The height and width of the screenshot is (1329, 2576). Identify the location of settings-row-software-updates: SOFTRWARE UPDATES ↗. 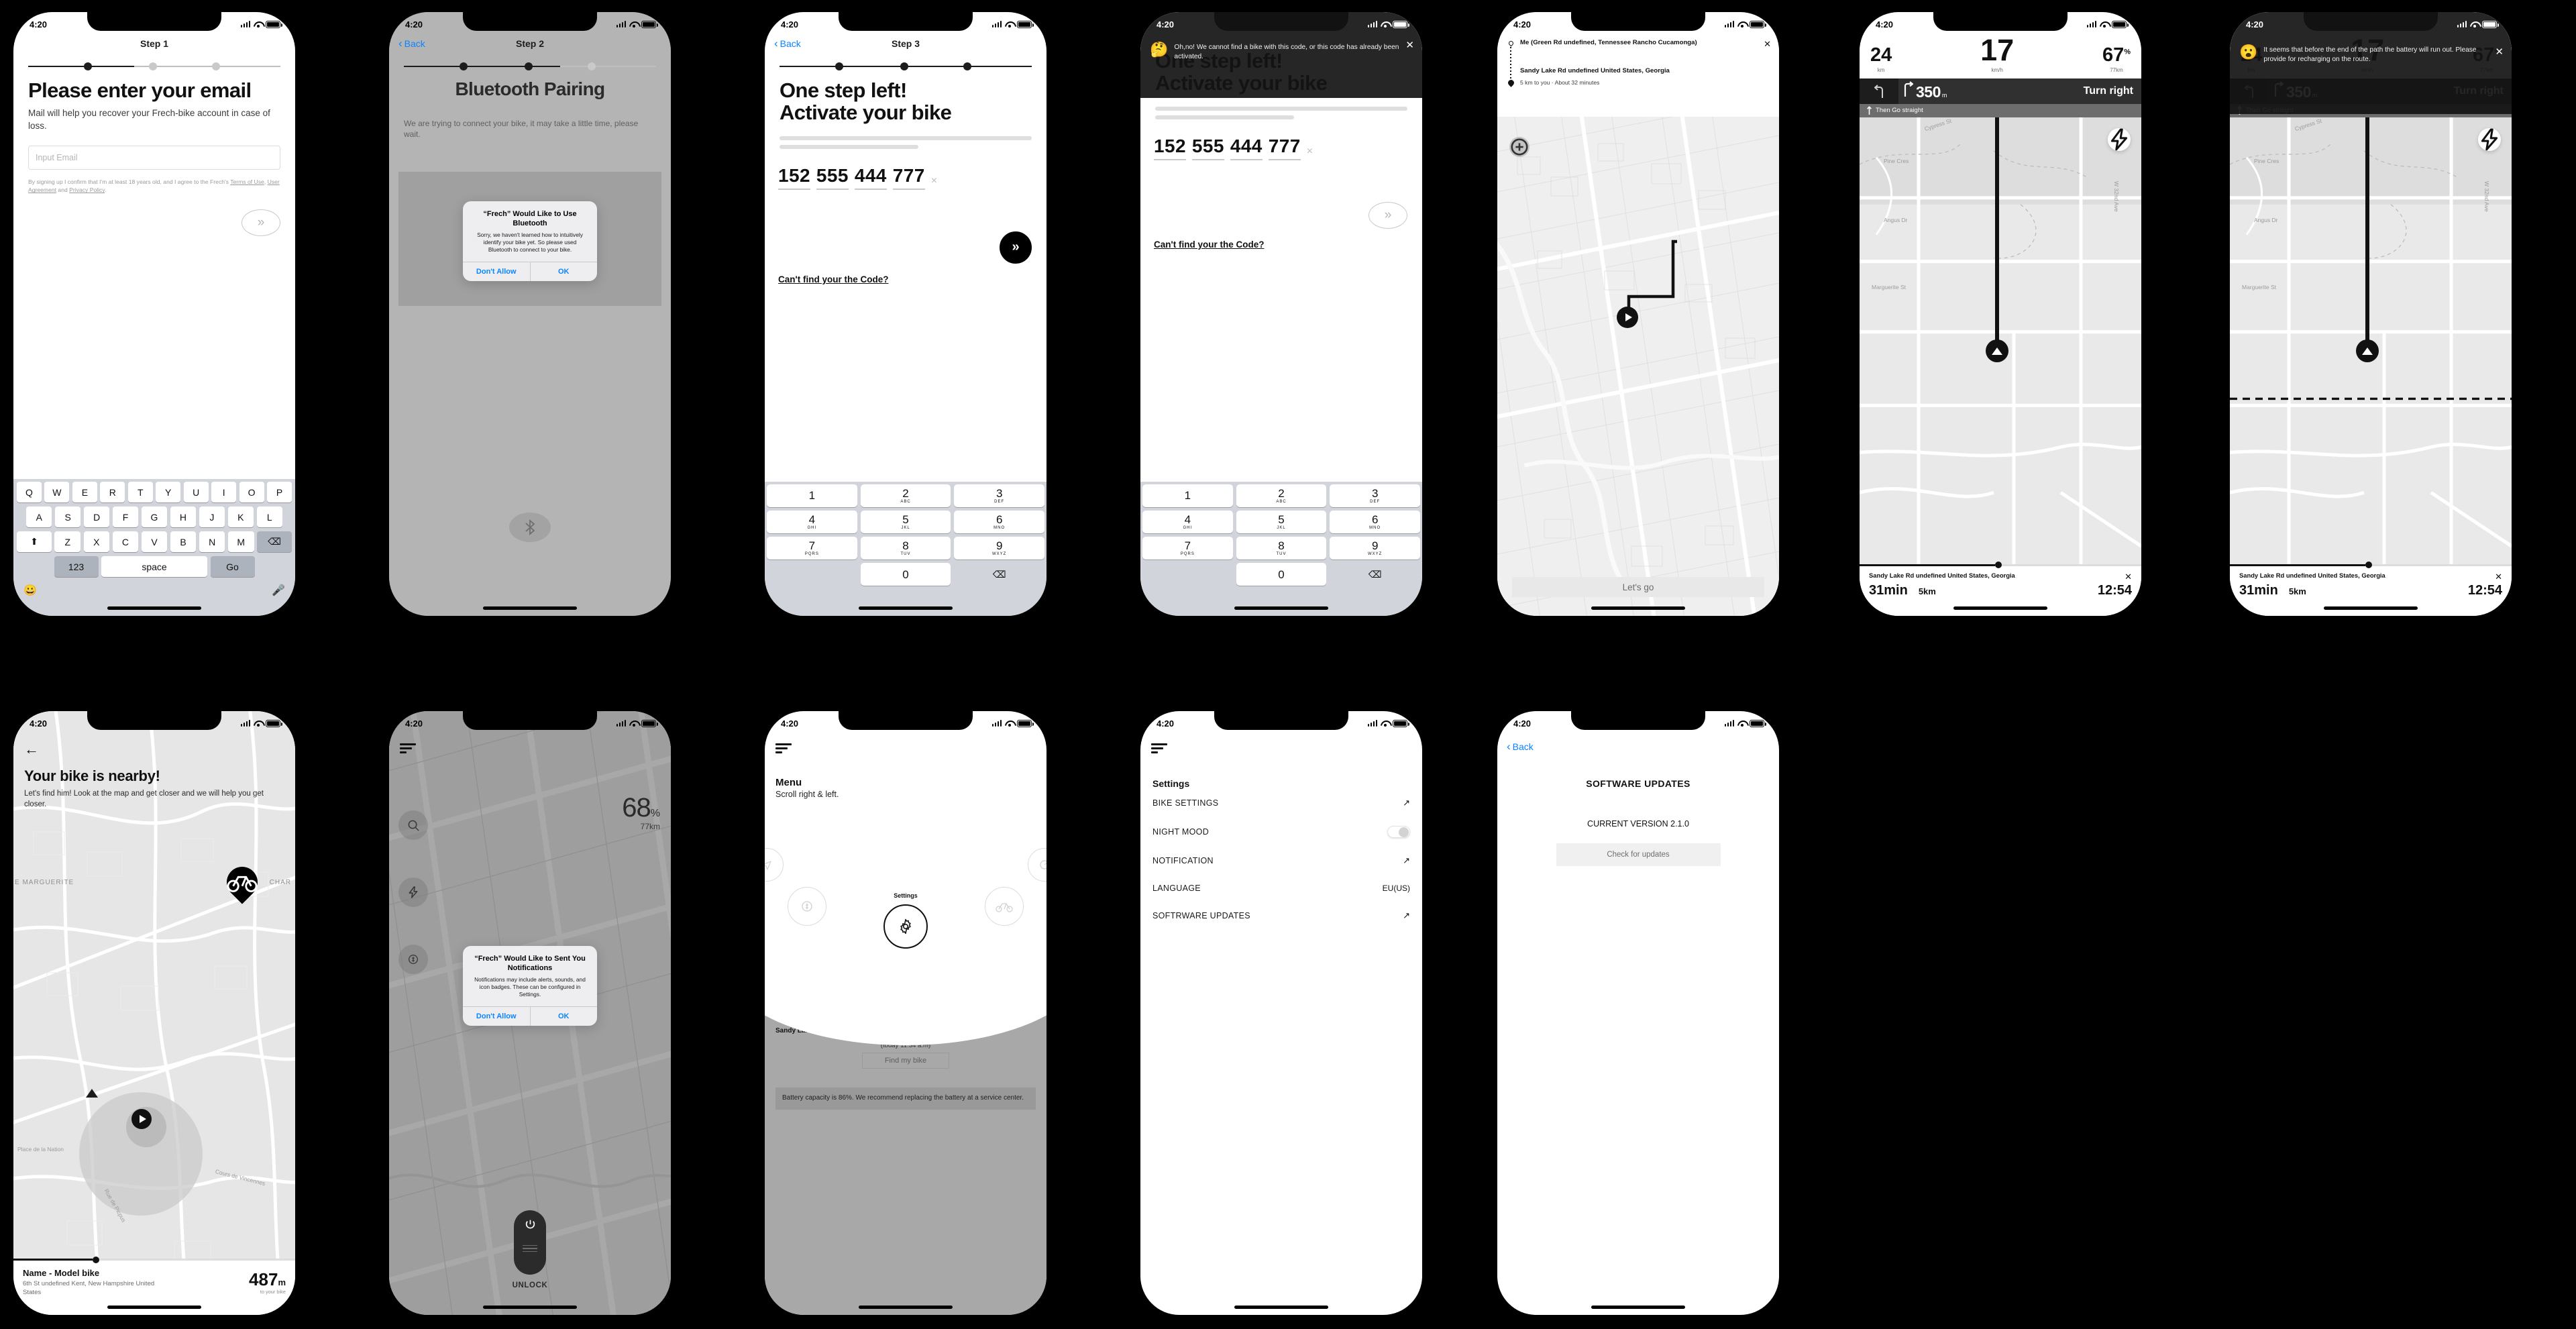
(1281, 916).